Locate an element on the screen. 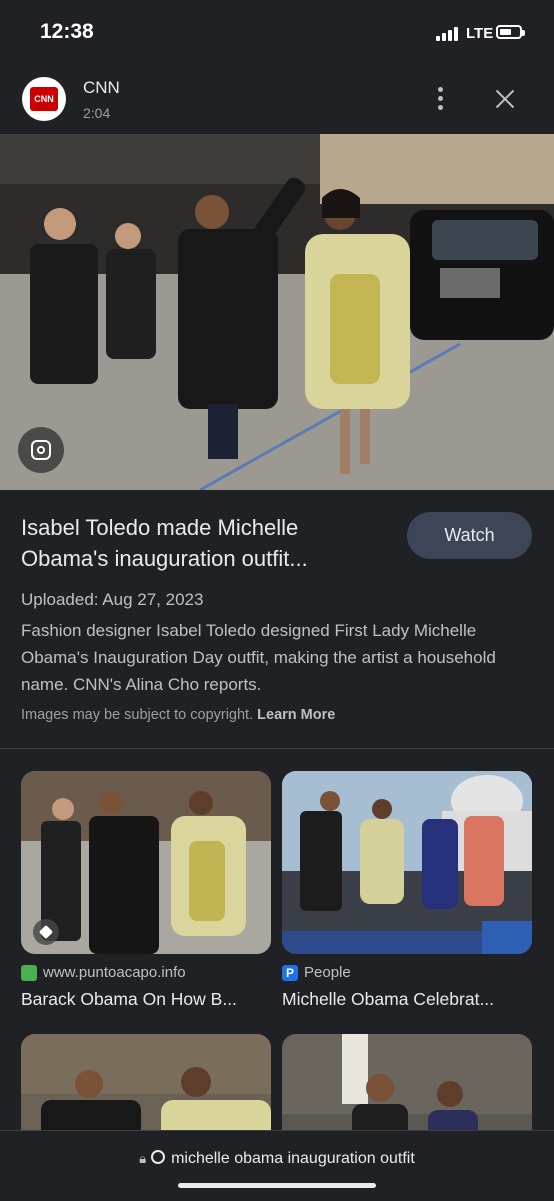  cnn-logo: CNN is located at coordinates (44, 99).